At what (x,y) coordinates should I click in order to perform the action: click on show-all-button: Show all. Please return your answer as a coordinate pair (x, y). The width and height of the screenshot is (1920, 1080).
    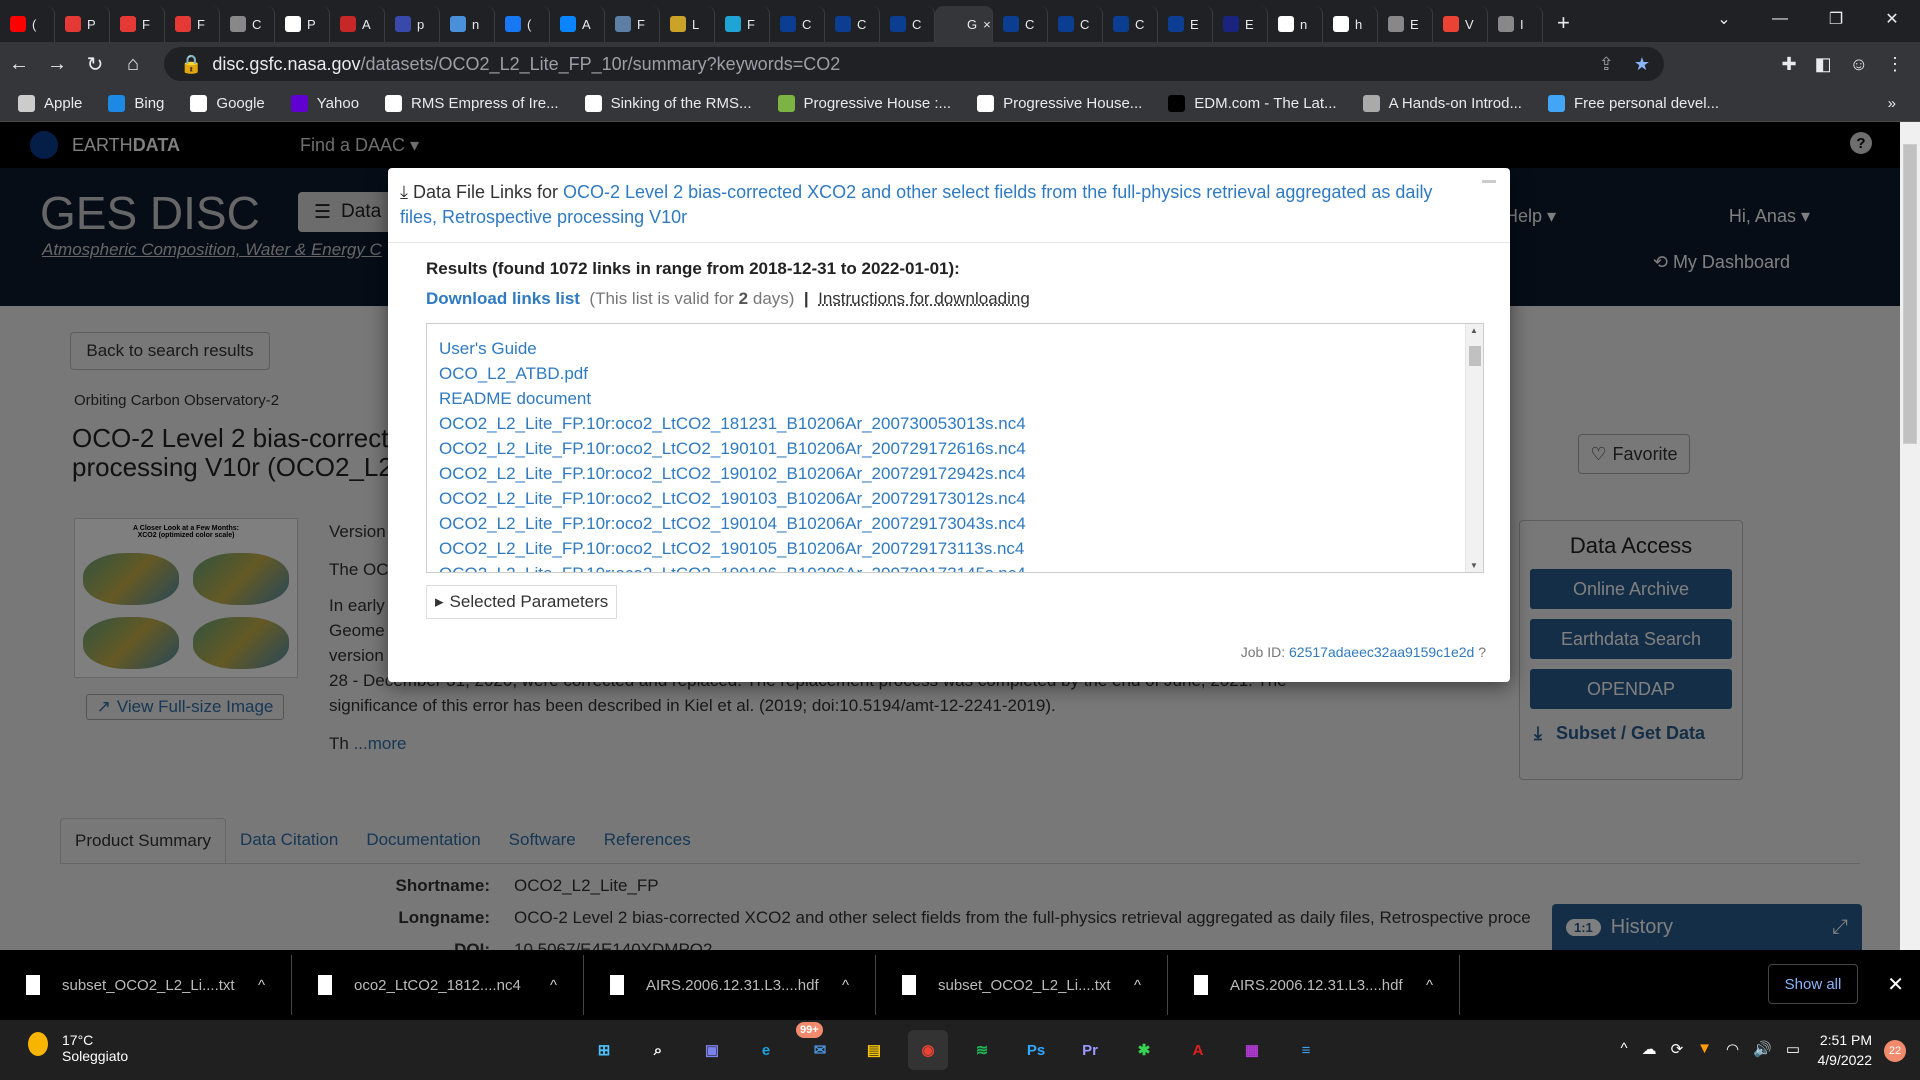
    Looking at the image, I should click on (1813, 984).